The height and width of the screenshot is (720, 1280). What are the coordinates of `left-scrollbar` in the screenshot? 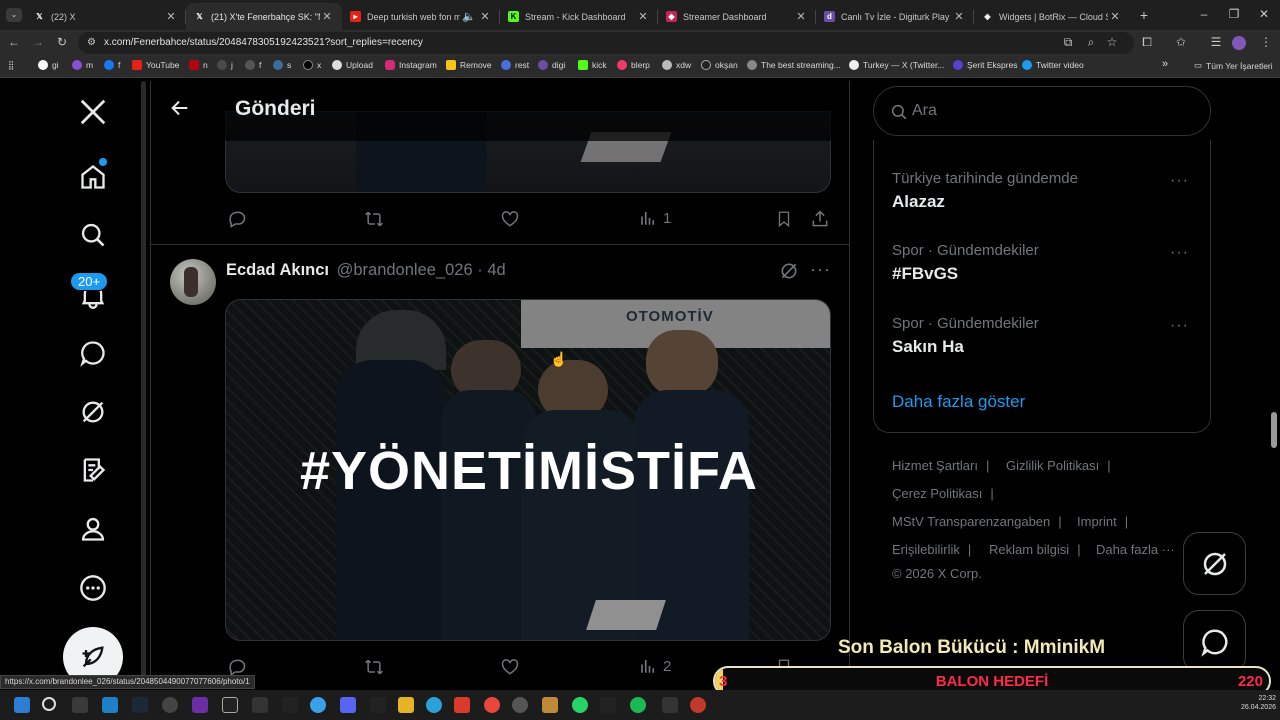 It's located at (143, 381).